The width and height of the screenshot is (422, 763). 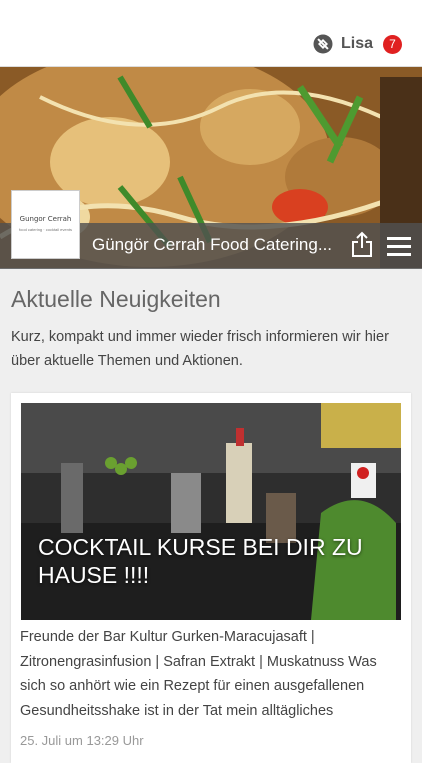 I want to click on news-card-date: 25. Juli um 13:29 Uhr, so click(x=82, y=740).